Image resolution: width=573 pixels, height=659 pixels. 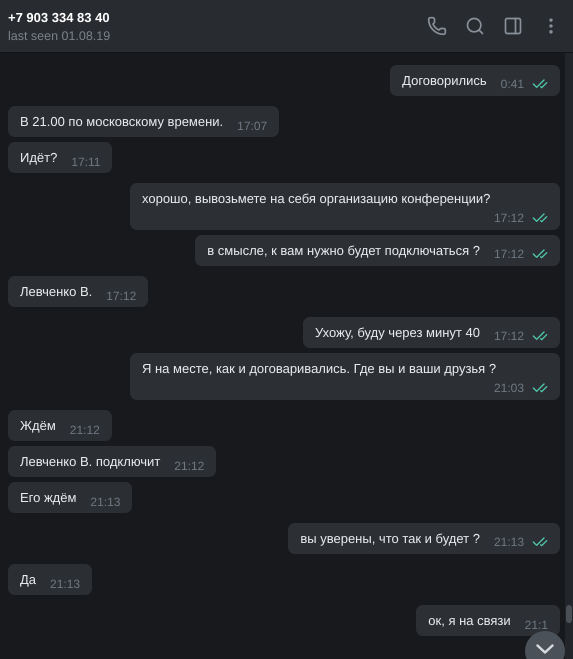 What do you see at coordinates (512, 84) in the screenshot?
I see `message-time: 0:41` at bounding box center [512, 84].